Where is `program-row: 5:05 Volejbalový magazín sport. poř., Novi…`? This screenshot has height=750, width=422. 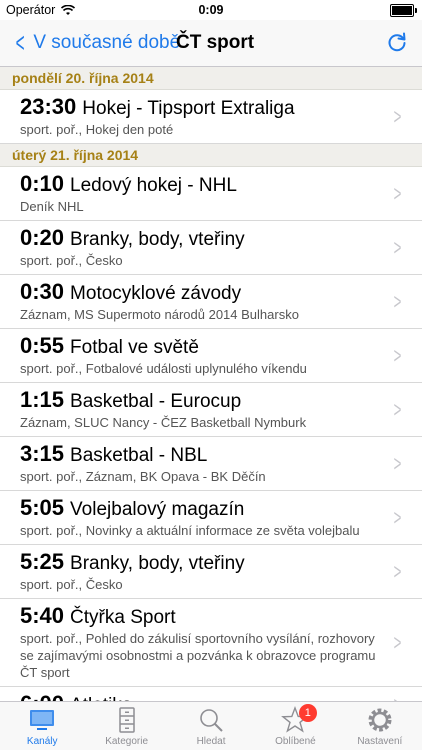 program-row: 5:05 Volejbalový magazín sport. poř., Novi… is located at coordinates (211, 518).